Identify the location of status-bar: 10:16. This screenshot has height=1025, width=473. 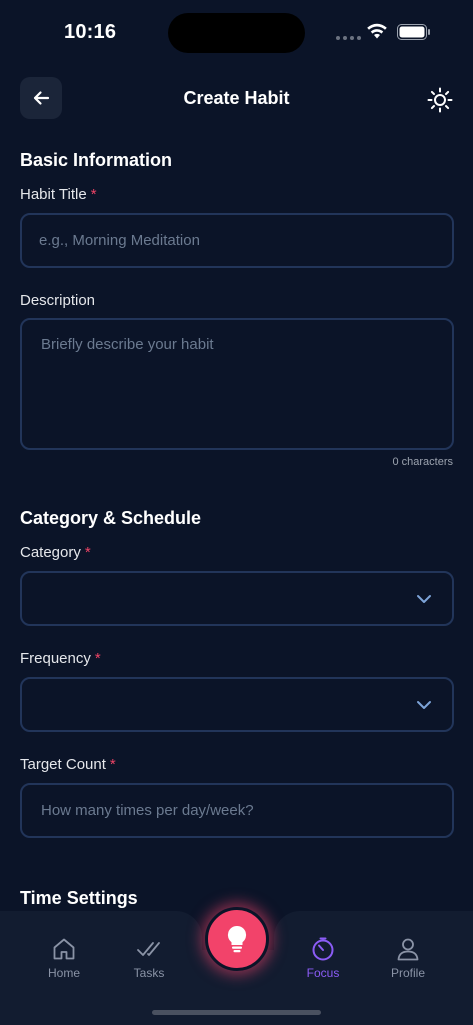
(236, 32).